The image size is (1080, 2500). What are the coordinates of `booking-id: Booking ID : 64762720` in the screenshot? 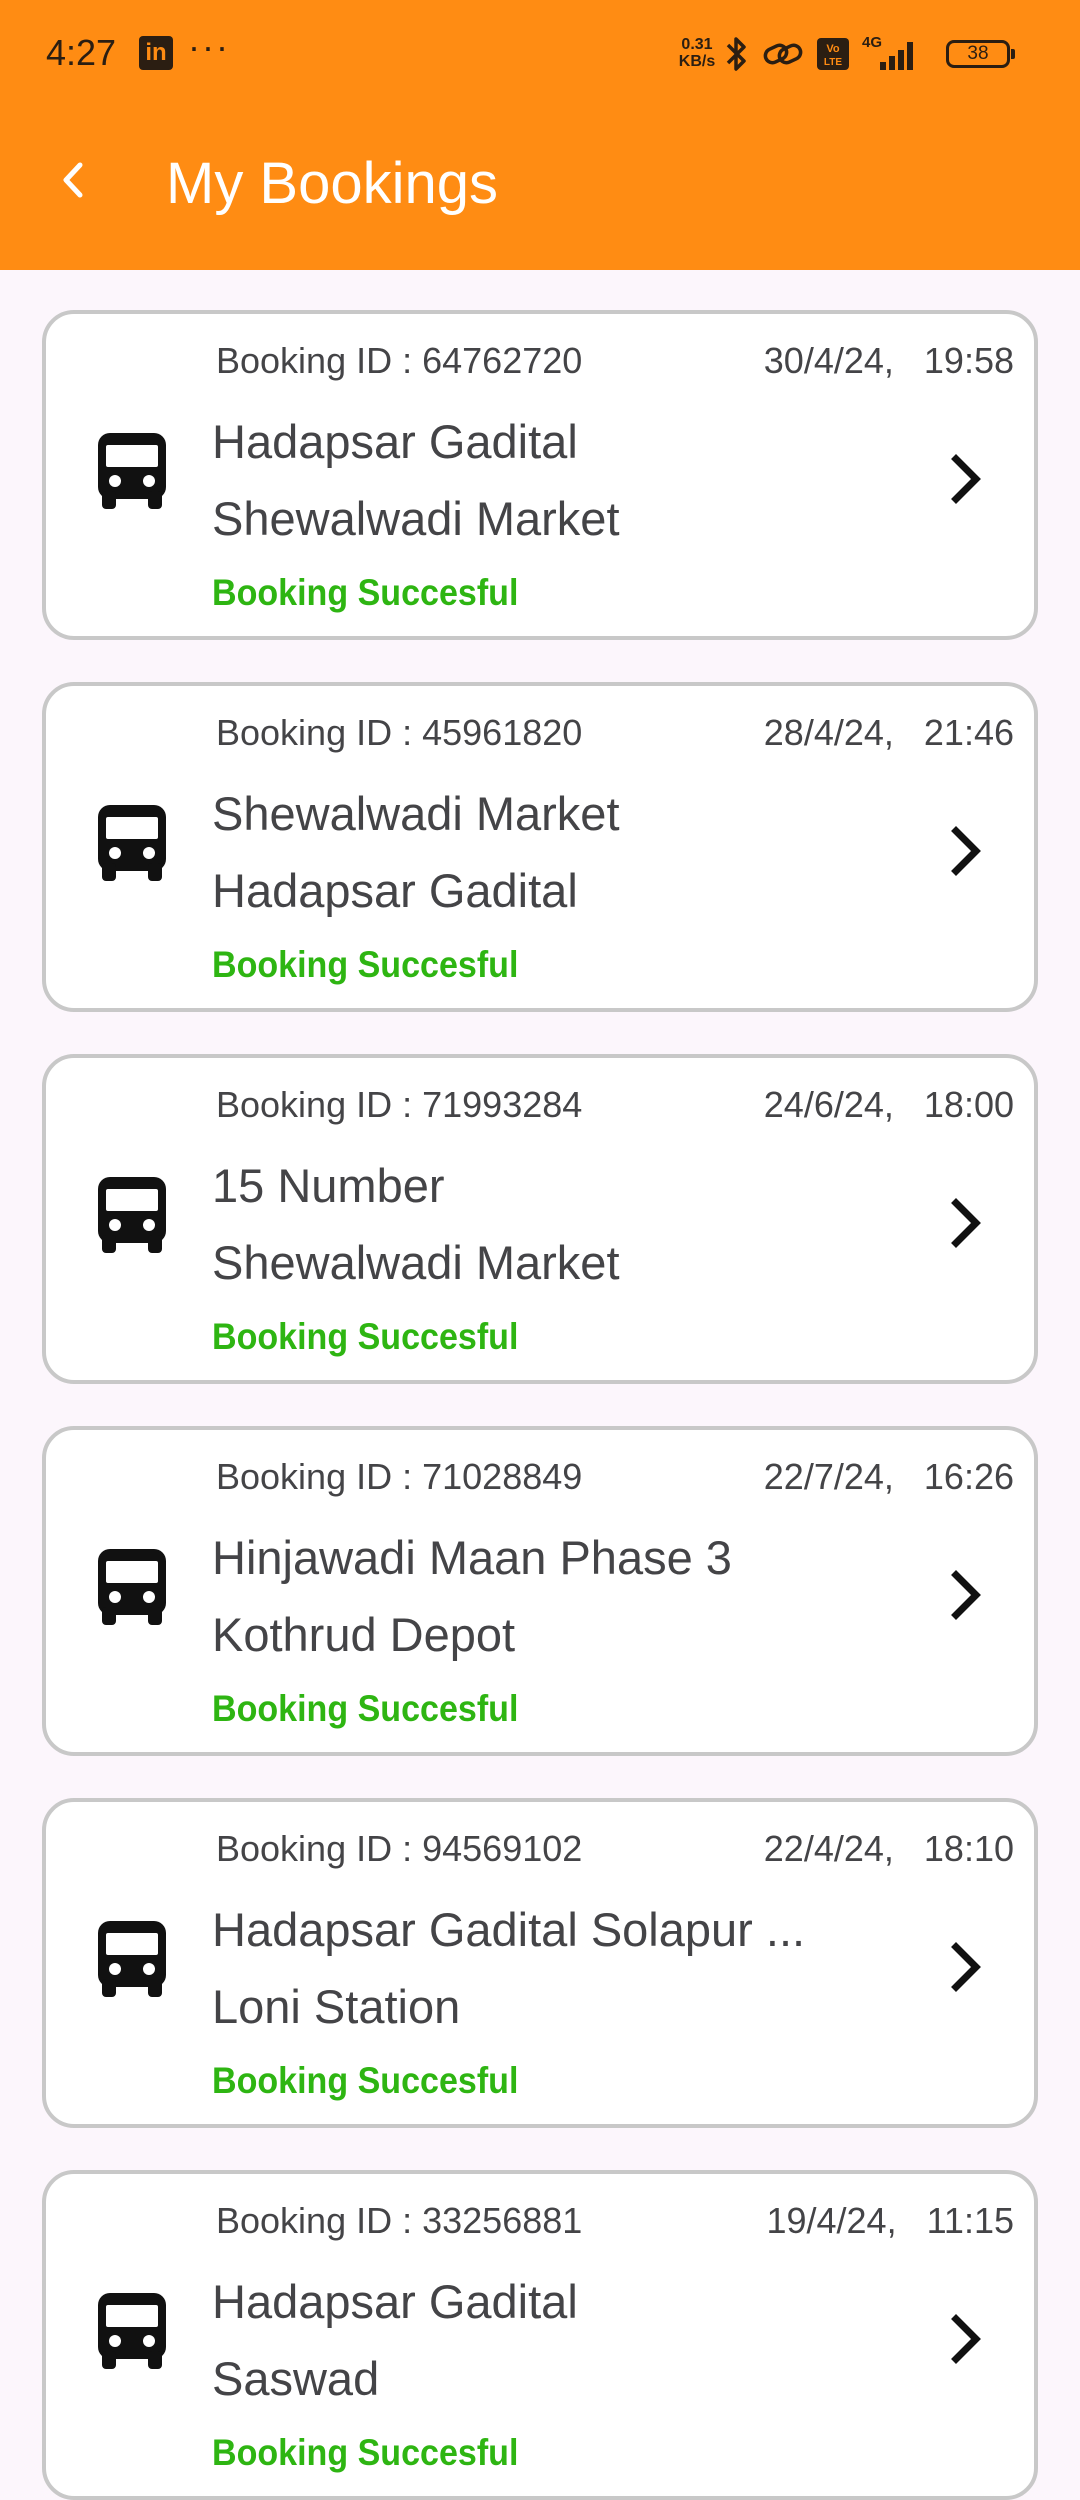 It's located at (399, 360).